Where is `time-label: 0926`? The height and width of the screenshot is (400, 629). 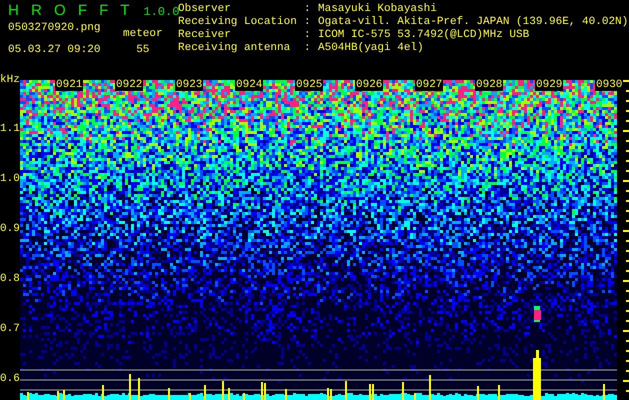 time-label: 0926 is located at coordinates (369, 85).